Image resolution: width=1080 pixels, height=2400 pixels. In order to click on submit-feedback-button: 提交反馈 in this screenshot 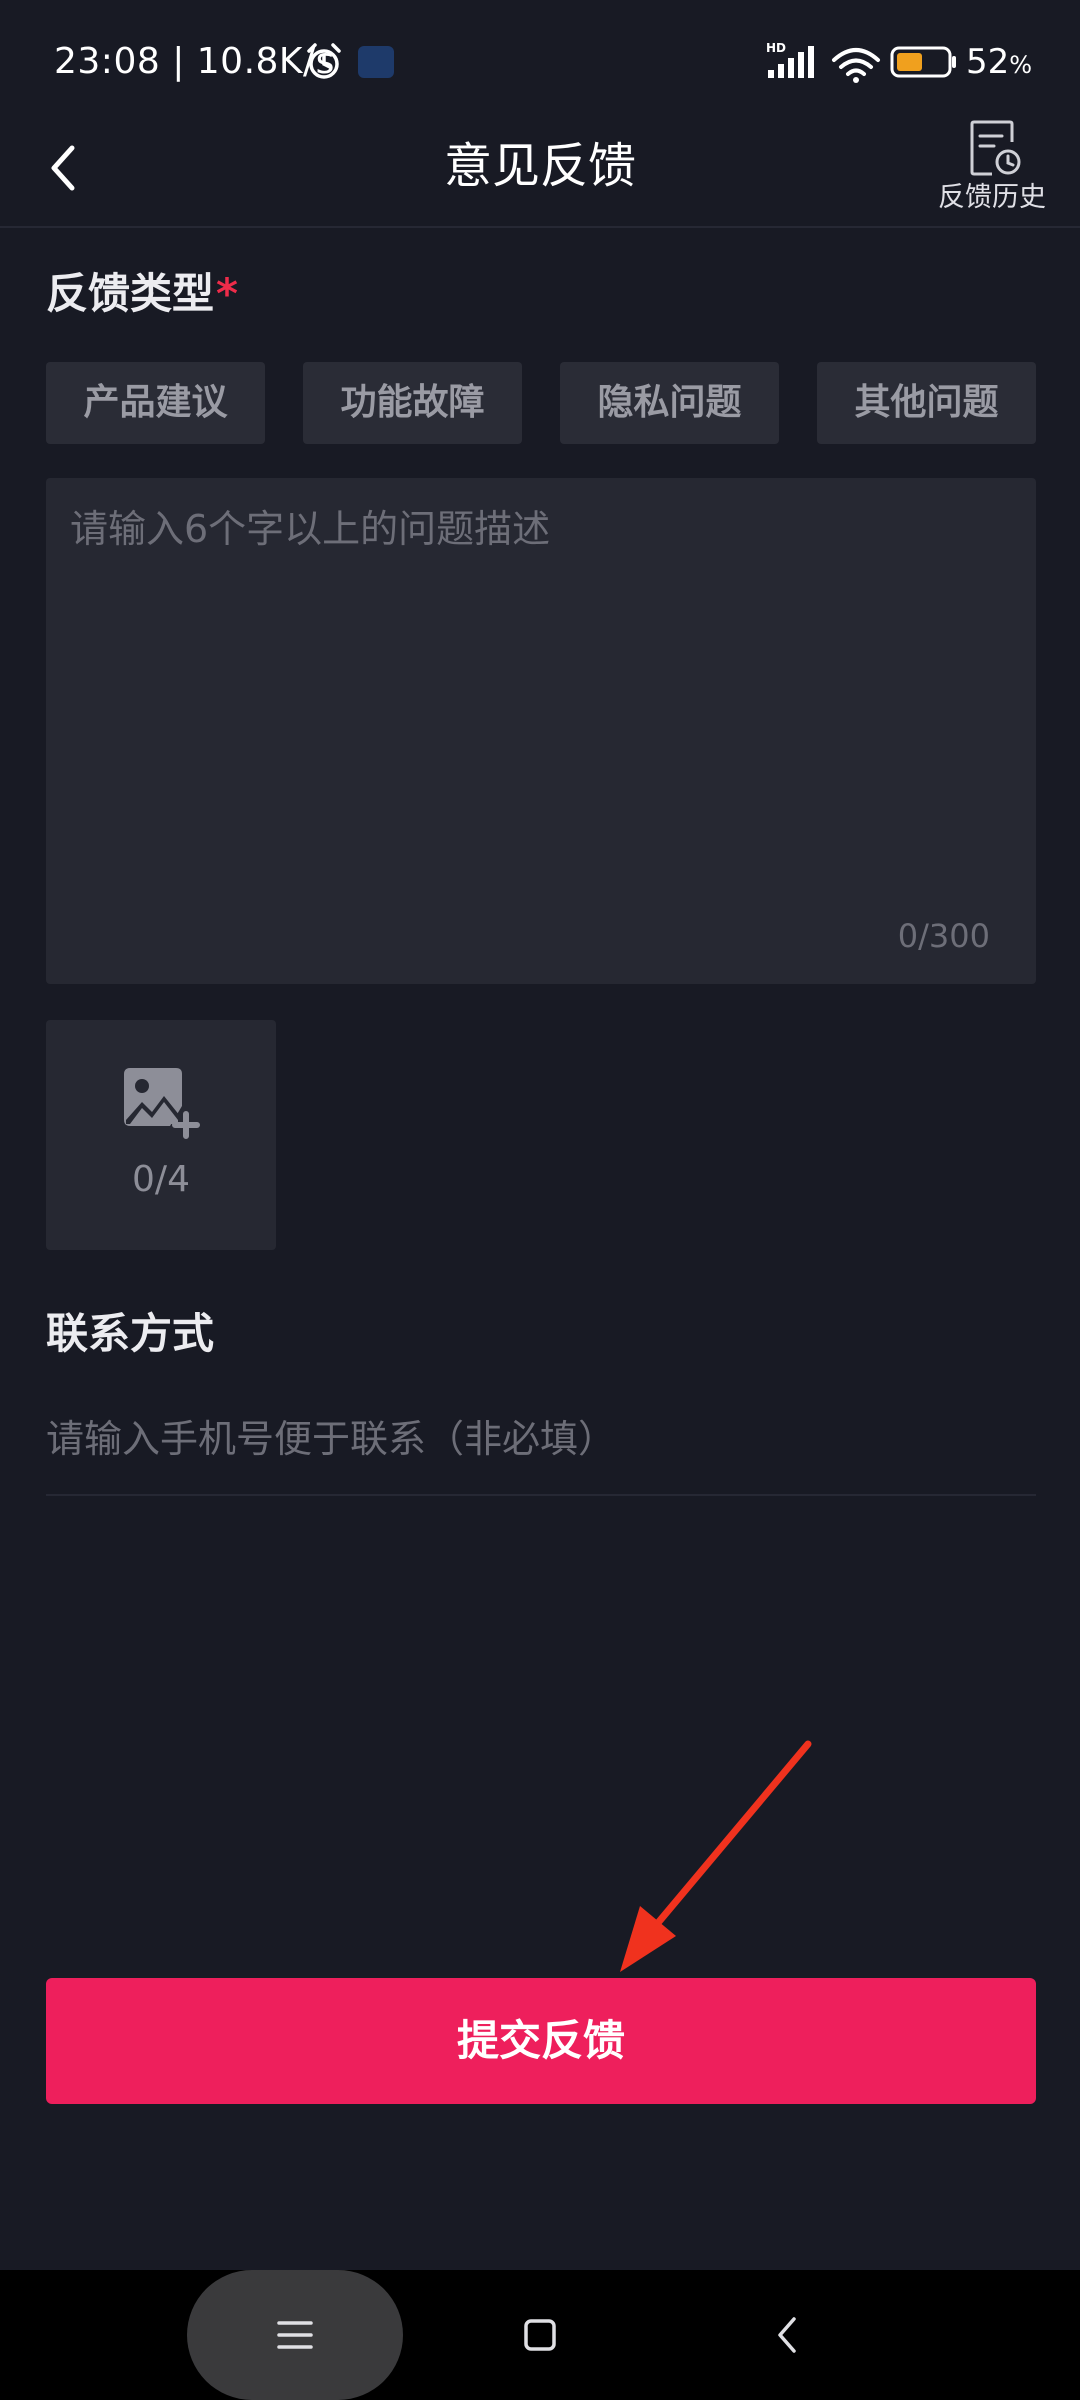, I will do `click(541, 2041)`.